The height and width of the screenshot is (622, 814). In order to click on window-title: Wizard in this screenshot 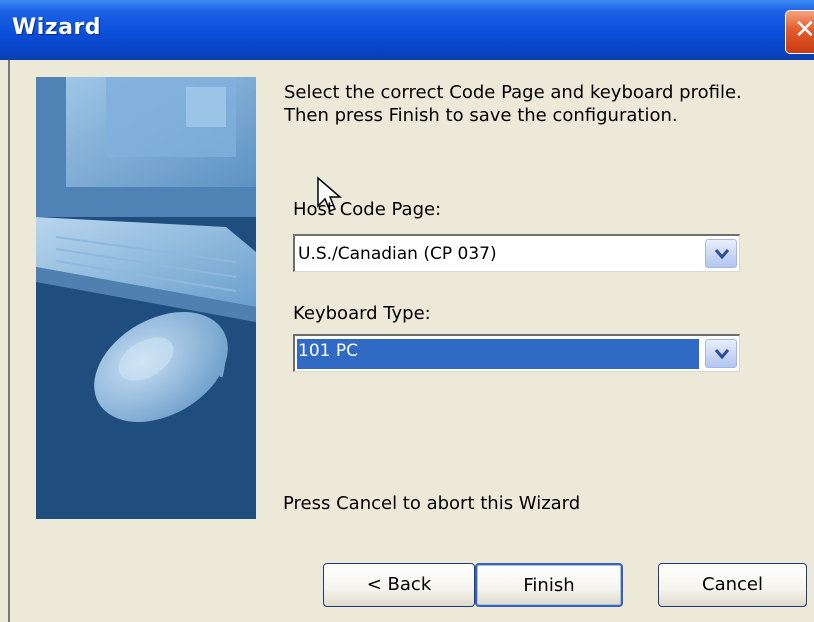, I will do `click(57, 27)`.